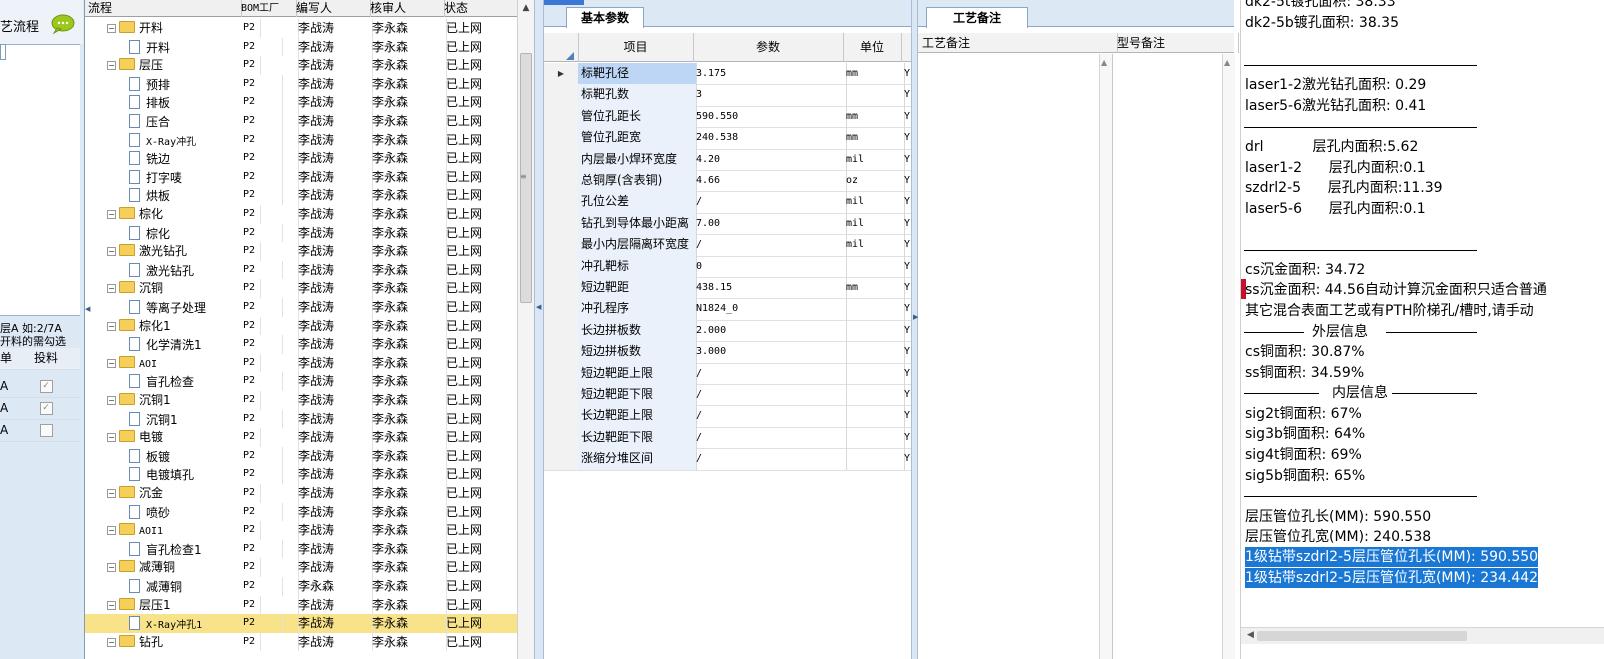 The height and width of the screenshot is (659, 1604). Describe the element at coordinates (173, 567) in the screenshot. I see `process-name-cell: − 减薄铜` at that location.